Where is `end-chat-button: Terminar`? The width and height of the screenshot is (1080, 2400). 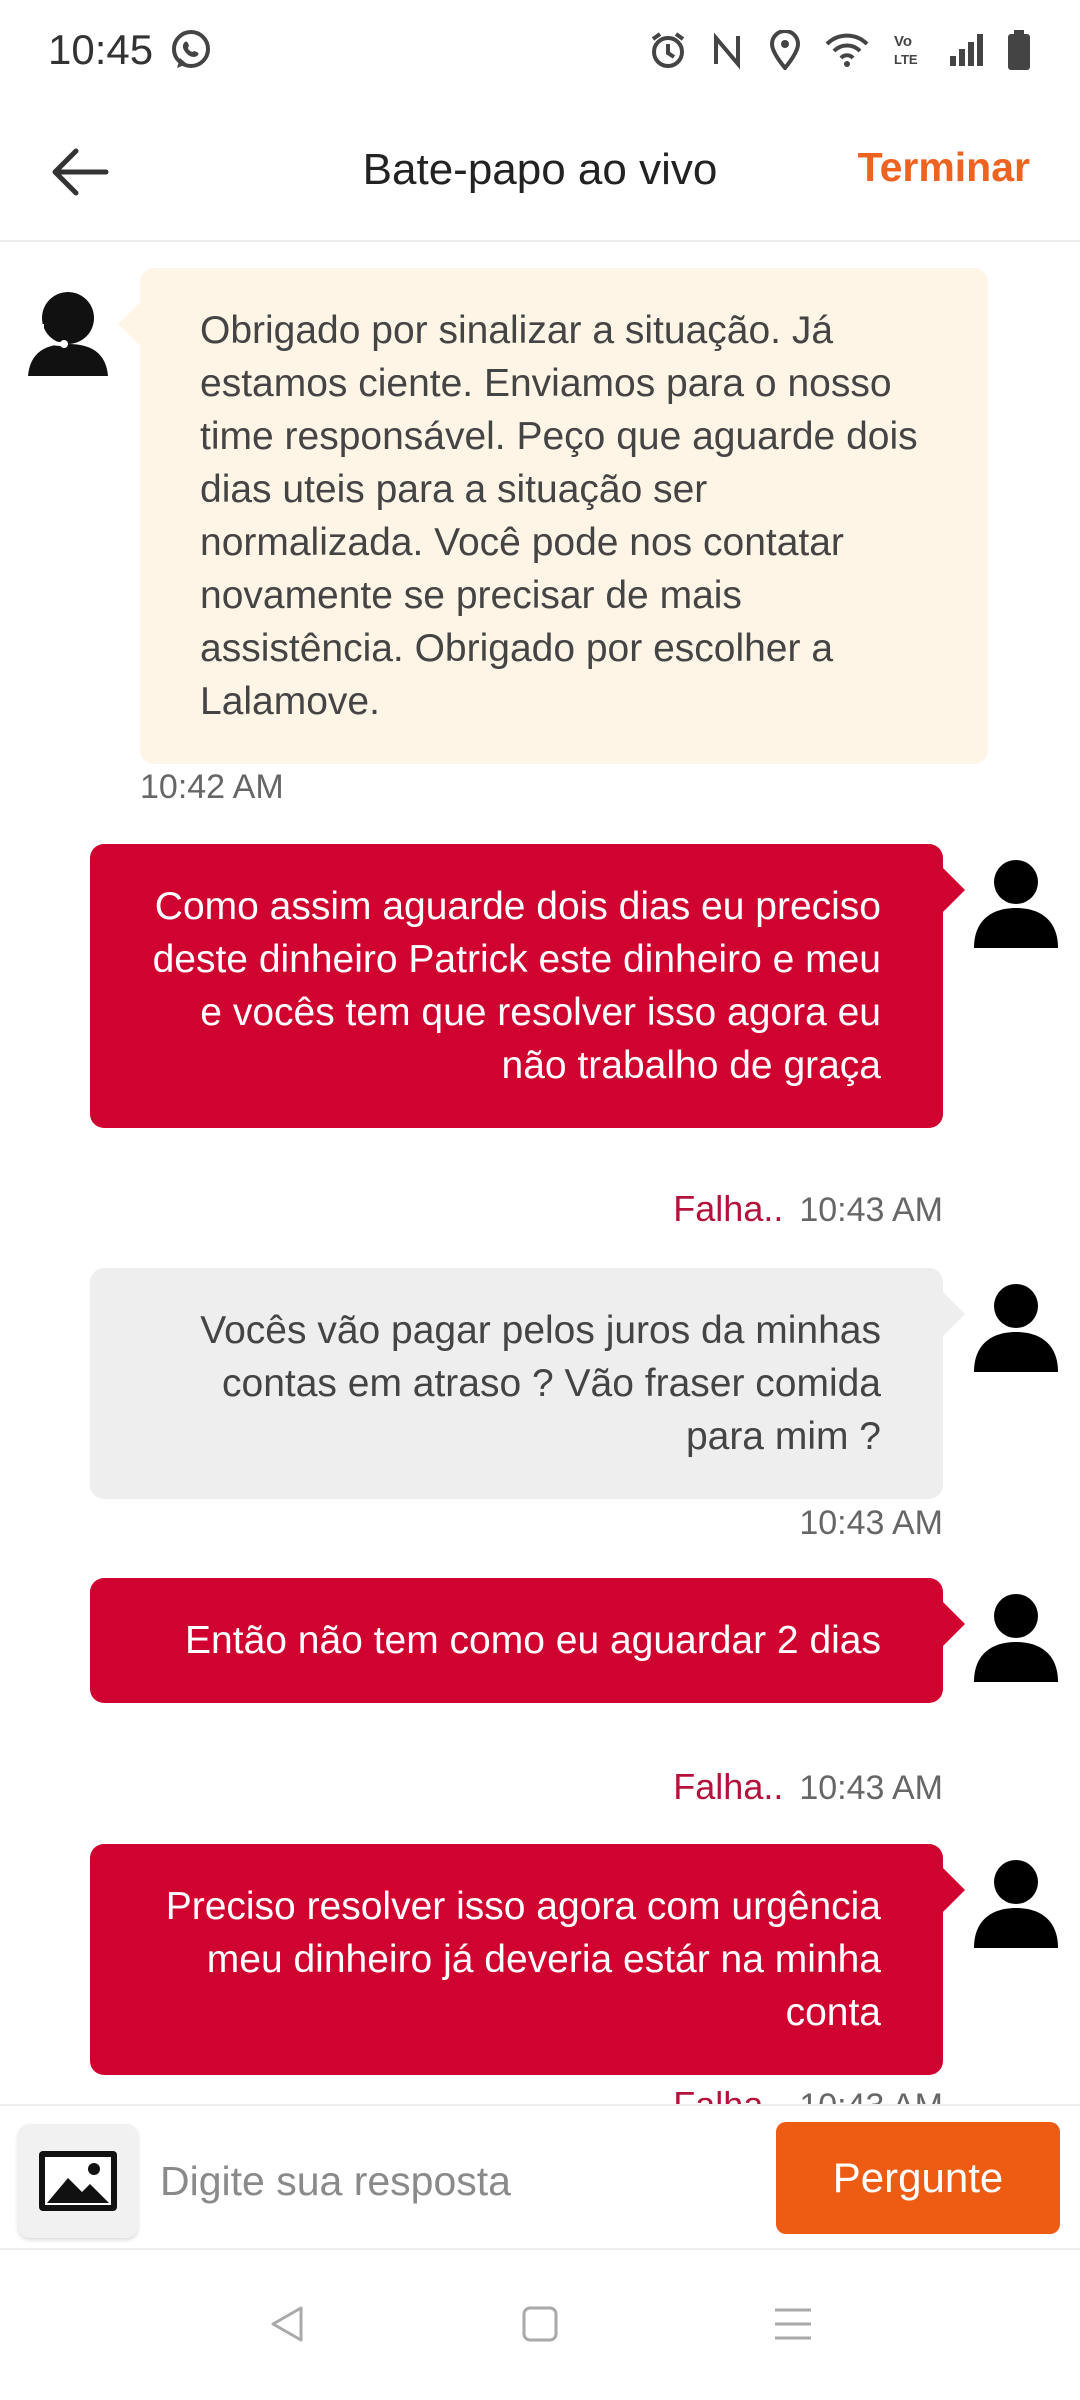 end-chat-button: Terminar is located at coordinates (944, 167).